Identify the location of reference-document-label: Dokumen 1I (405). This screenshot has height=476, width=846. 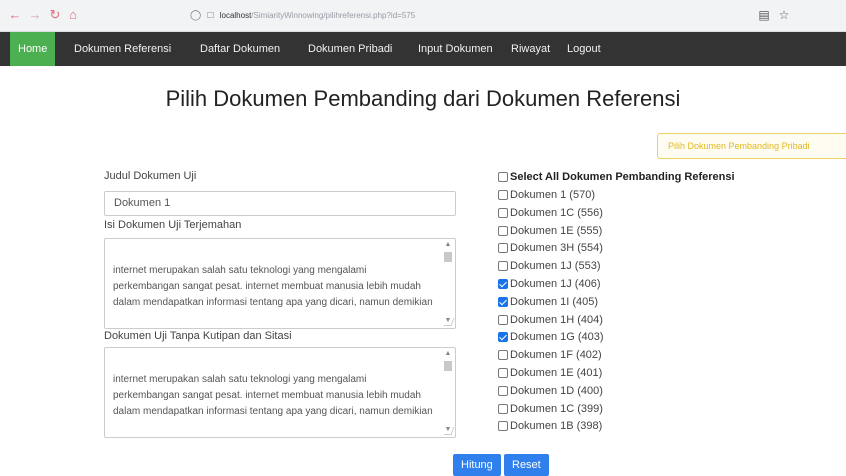
(554, 301).